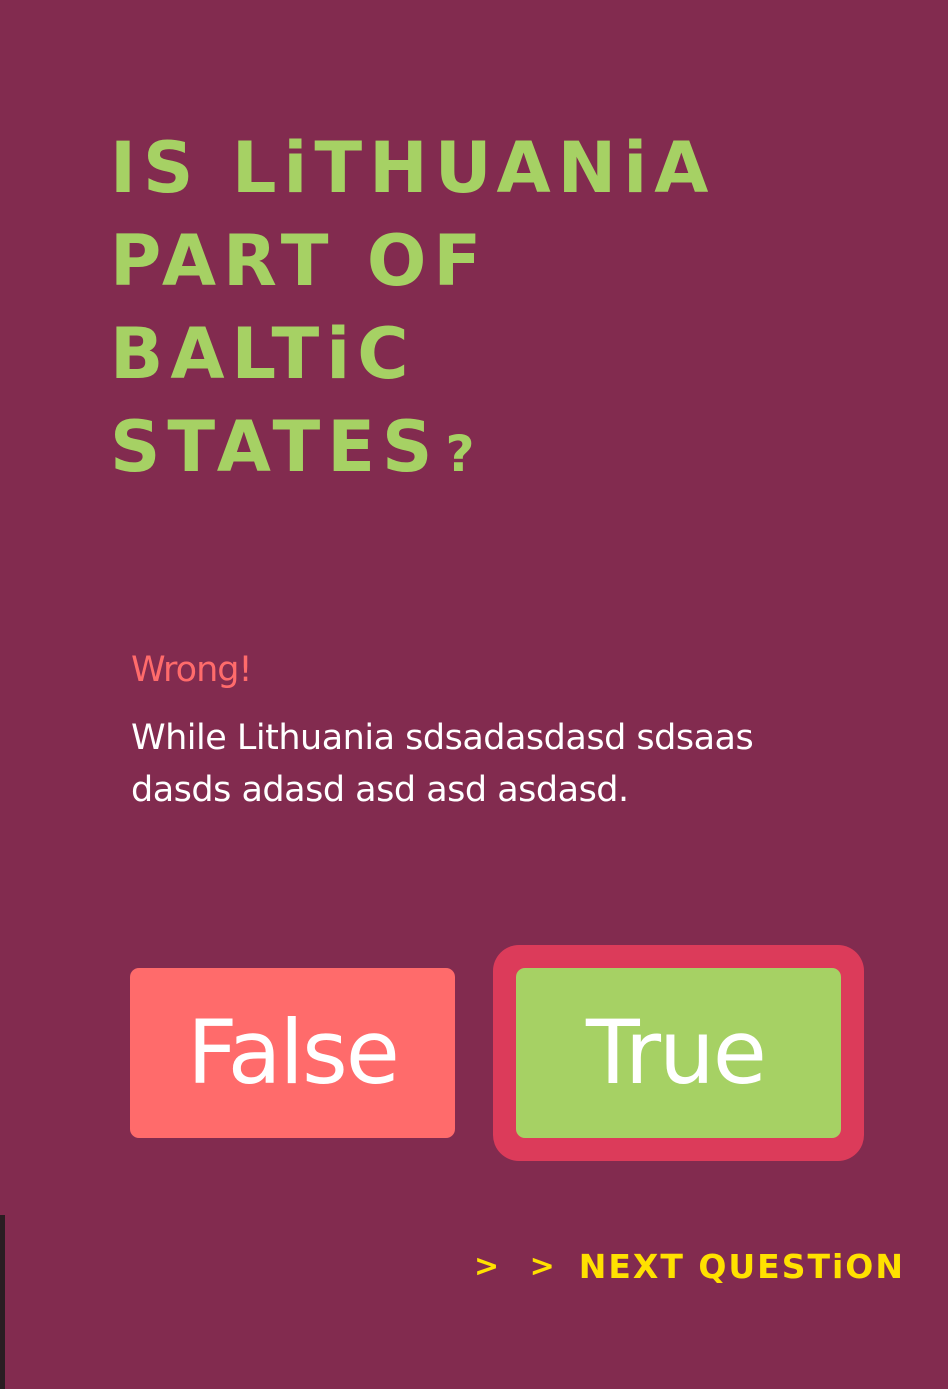 This screenshot has width=948, height=1389. I want to click on window-edge, so click(2, 1302).